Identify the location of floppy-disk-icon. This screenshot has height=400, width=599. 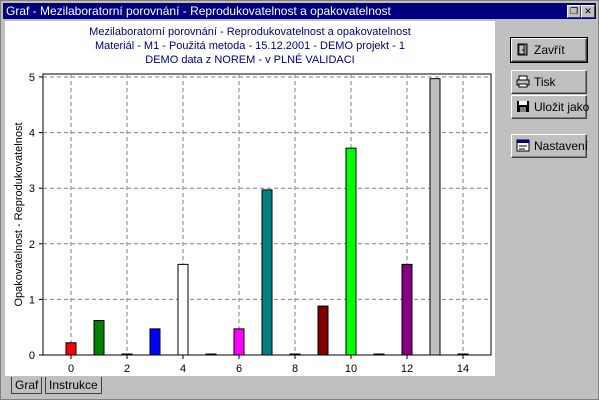
(523, 106).